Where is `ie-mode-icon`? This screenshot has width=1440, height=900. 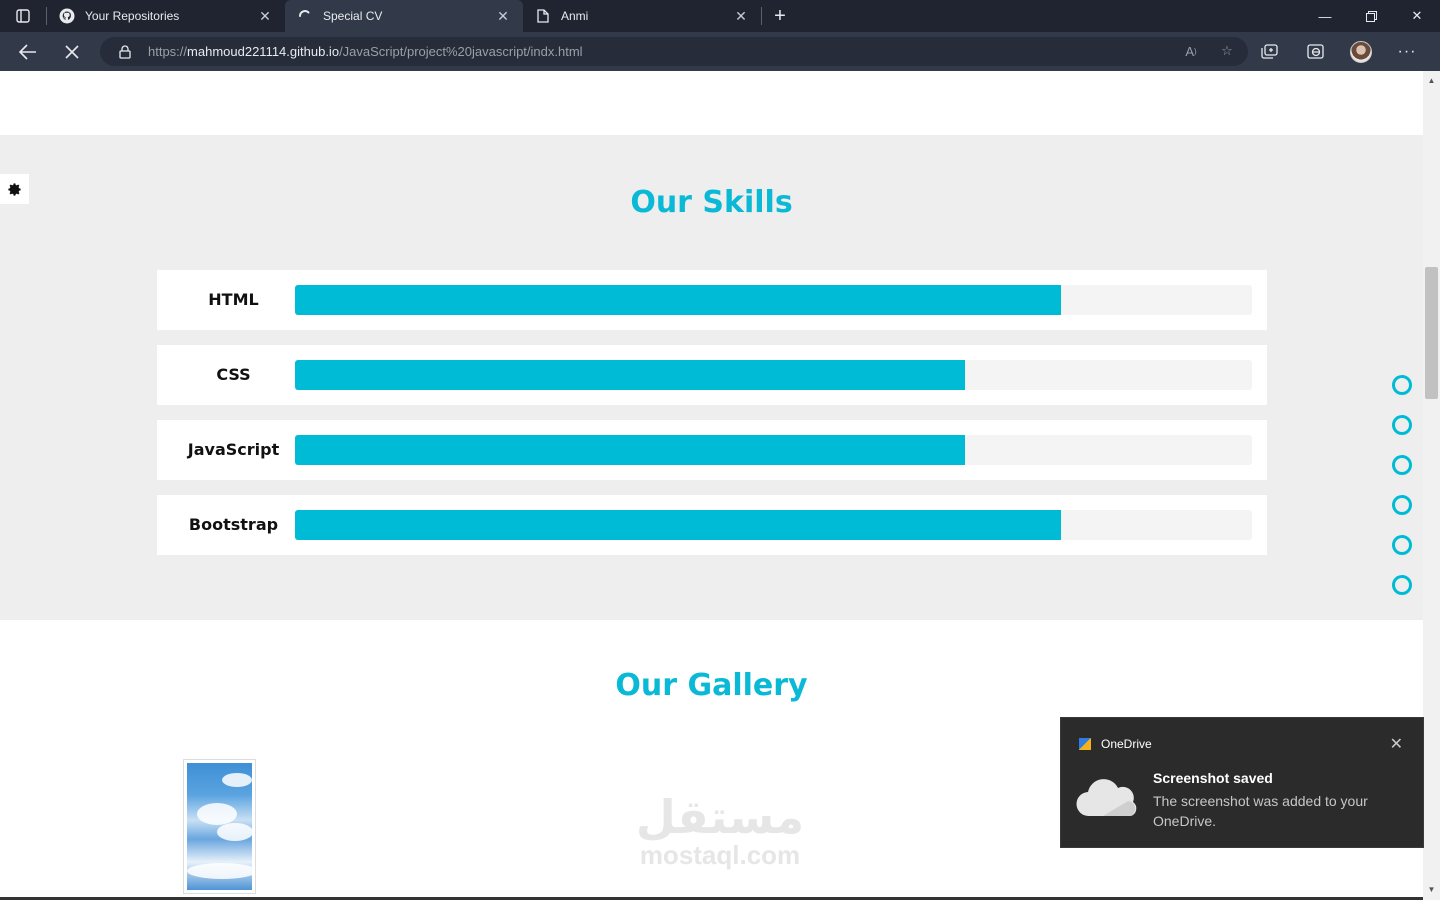 ie-mode-icon is located at coordinates (1315, 51).